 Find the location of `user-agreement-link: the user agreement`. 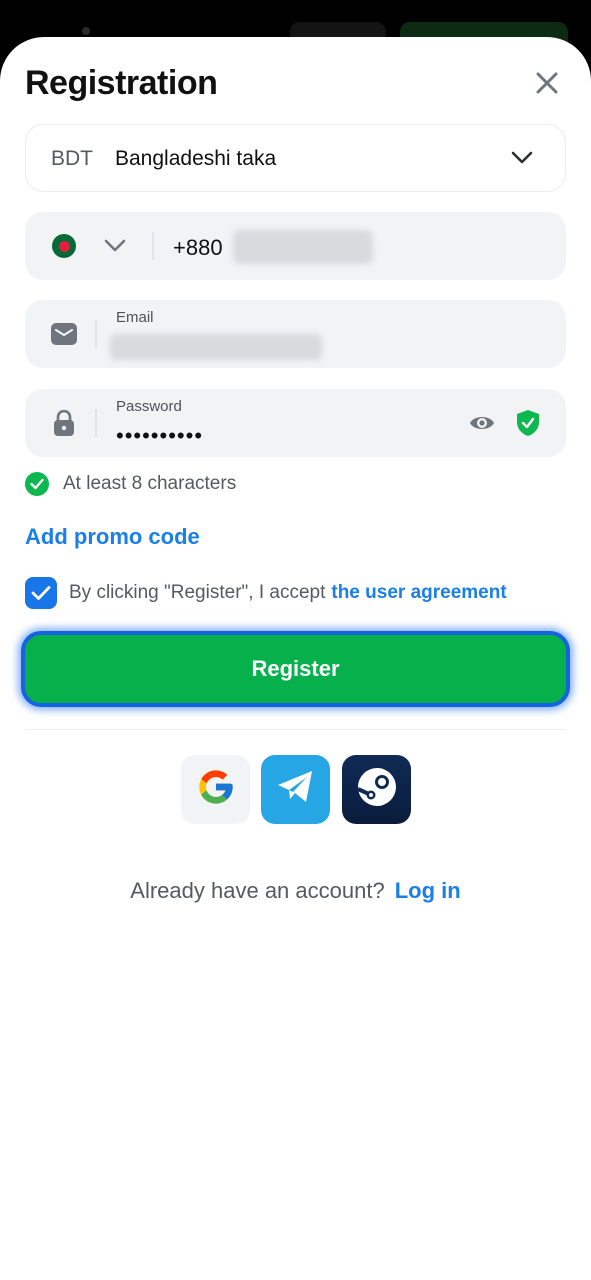

user-agreement-link: the user agreement is located at coordinates (418, 593).